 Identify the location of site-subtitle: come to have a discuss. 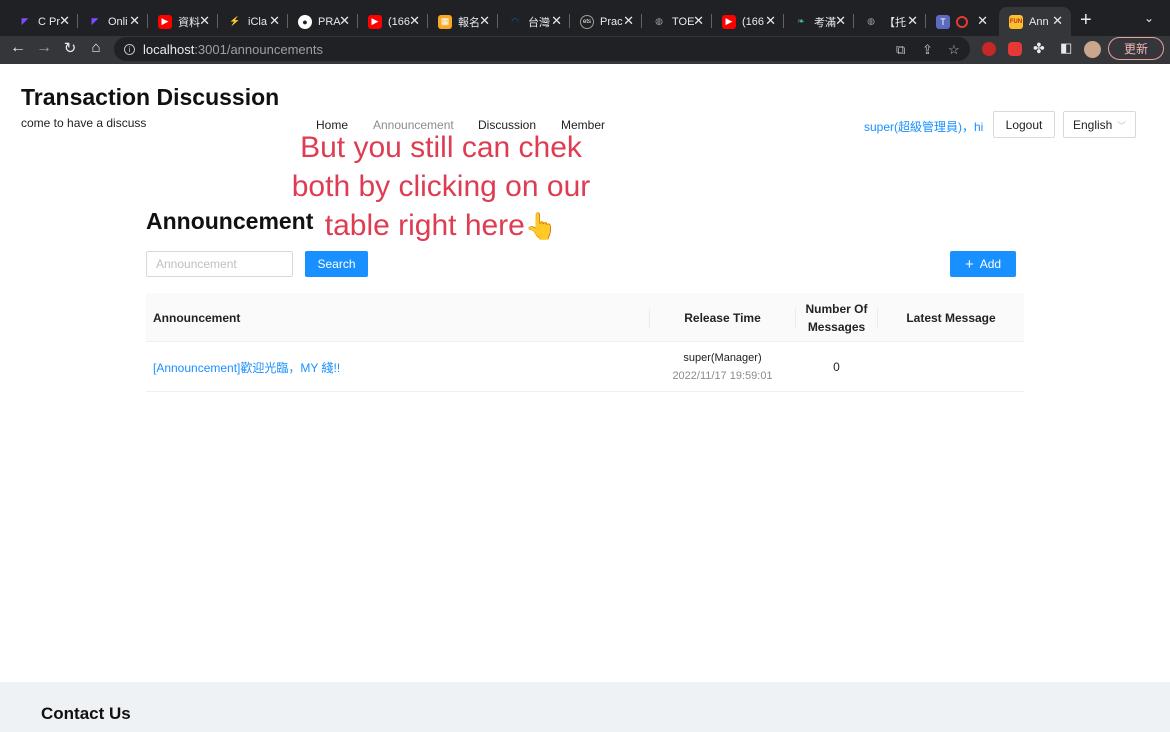
(84, 123).